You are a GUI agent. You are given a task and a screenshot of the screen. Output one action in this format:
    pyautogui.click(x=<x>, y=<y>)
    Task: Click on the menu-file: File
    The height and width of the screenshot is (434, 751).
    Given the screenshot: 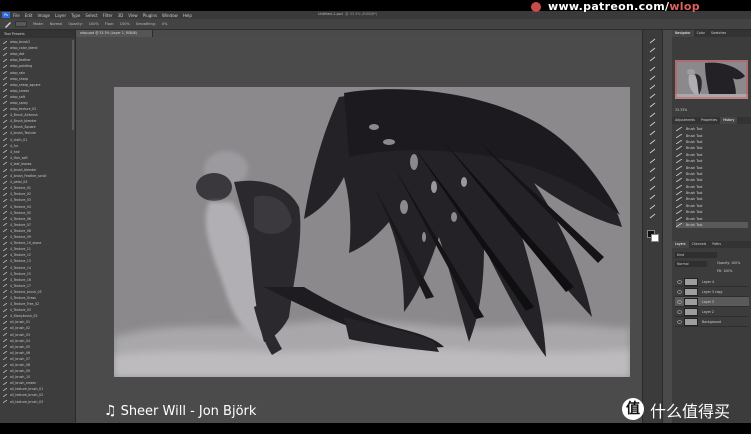 What is the action you would take?
    pyautogui.click(x=16, y=15)
    